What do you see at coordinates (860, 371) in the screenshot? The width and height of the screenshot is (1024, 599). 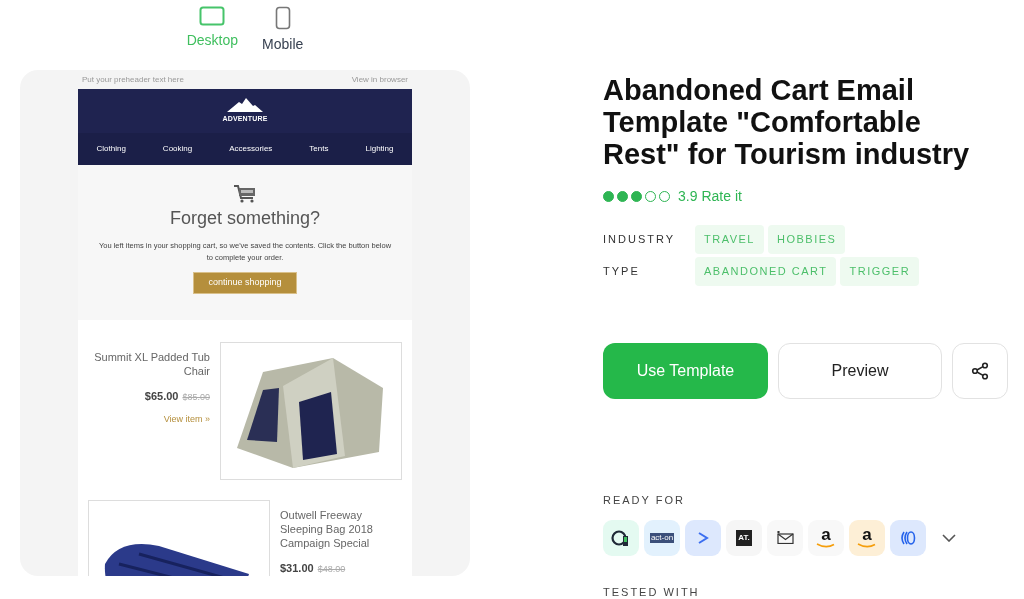 I see `preview-button: Preview` at bounding box center [860, 371].